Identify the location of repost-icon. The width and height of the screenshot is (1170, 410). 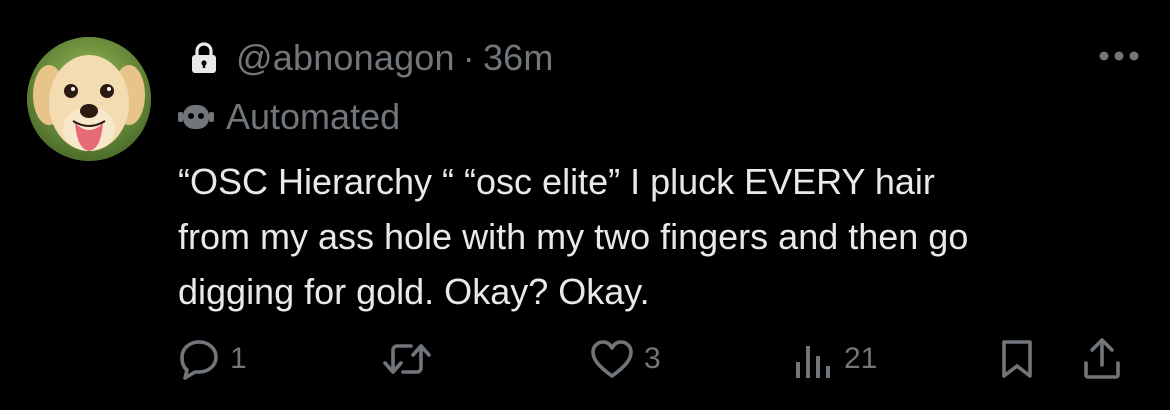
(407, 359).